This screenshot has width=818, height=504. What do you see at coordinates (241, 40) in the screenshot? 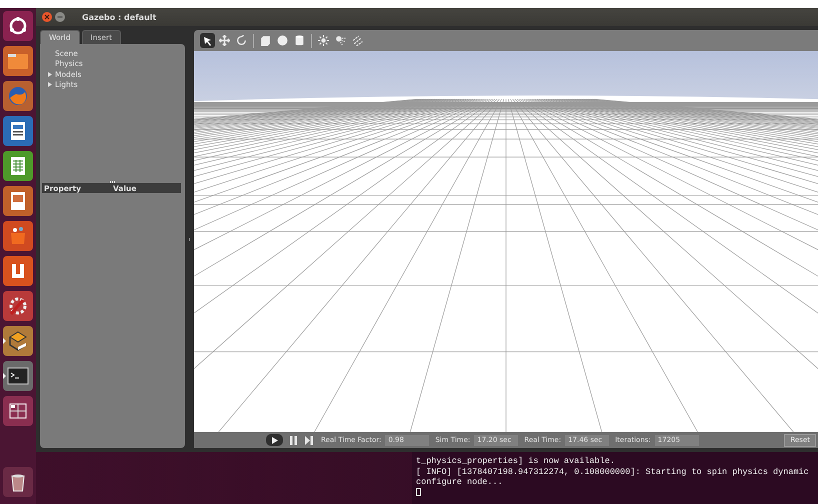
I see `rotate-icon` at bounding box center [241, 40].